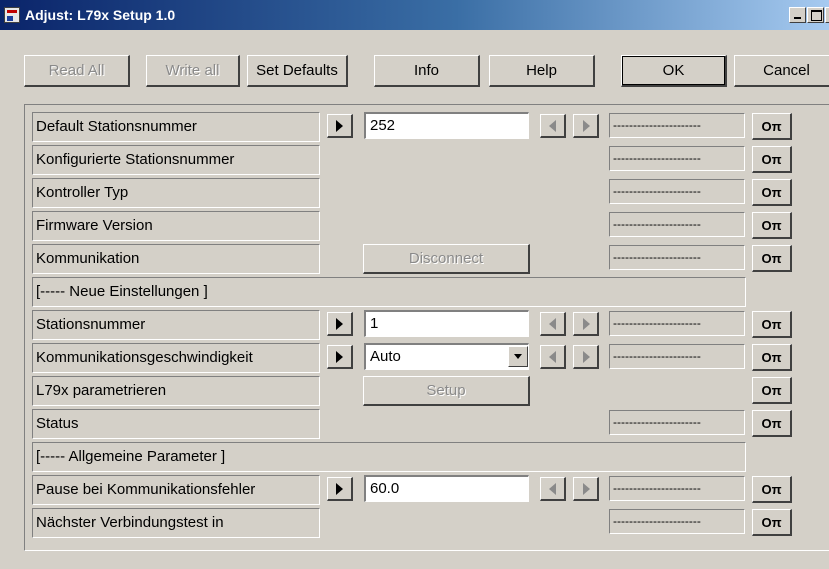 The image size is (829, 569). Describe the element at coordinates (677, 257) in the screenshot. I see `communication-status: ----------------------` at that location.